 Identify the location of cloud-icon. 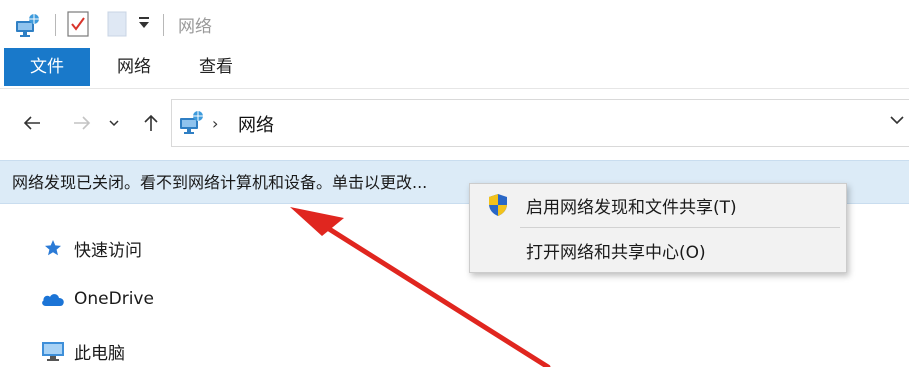
(53, 299).